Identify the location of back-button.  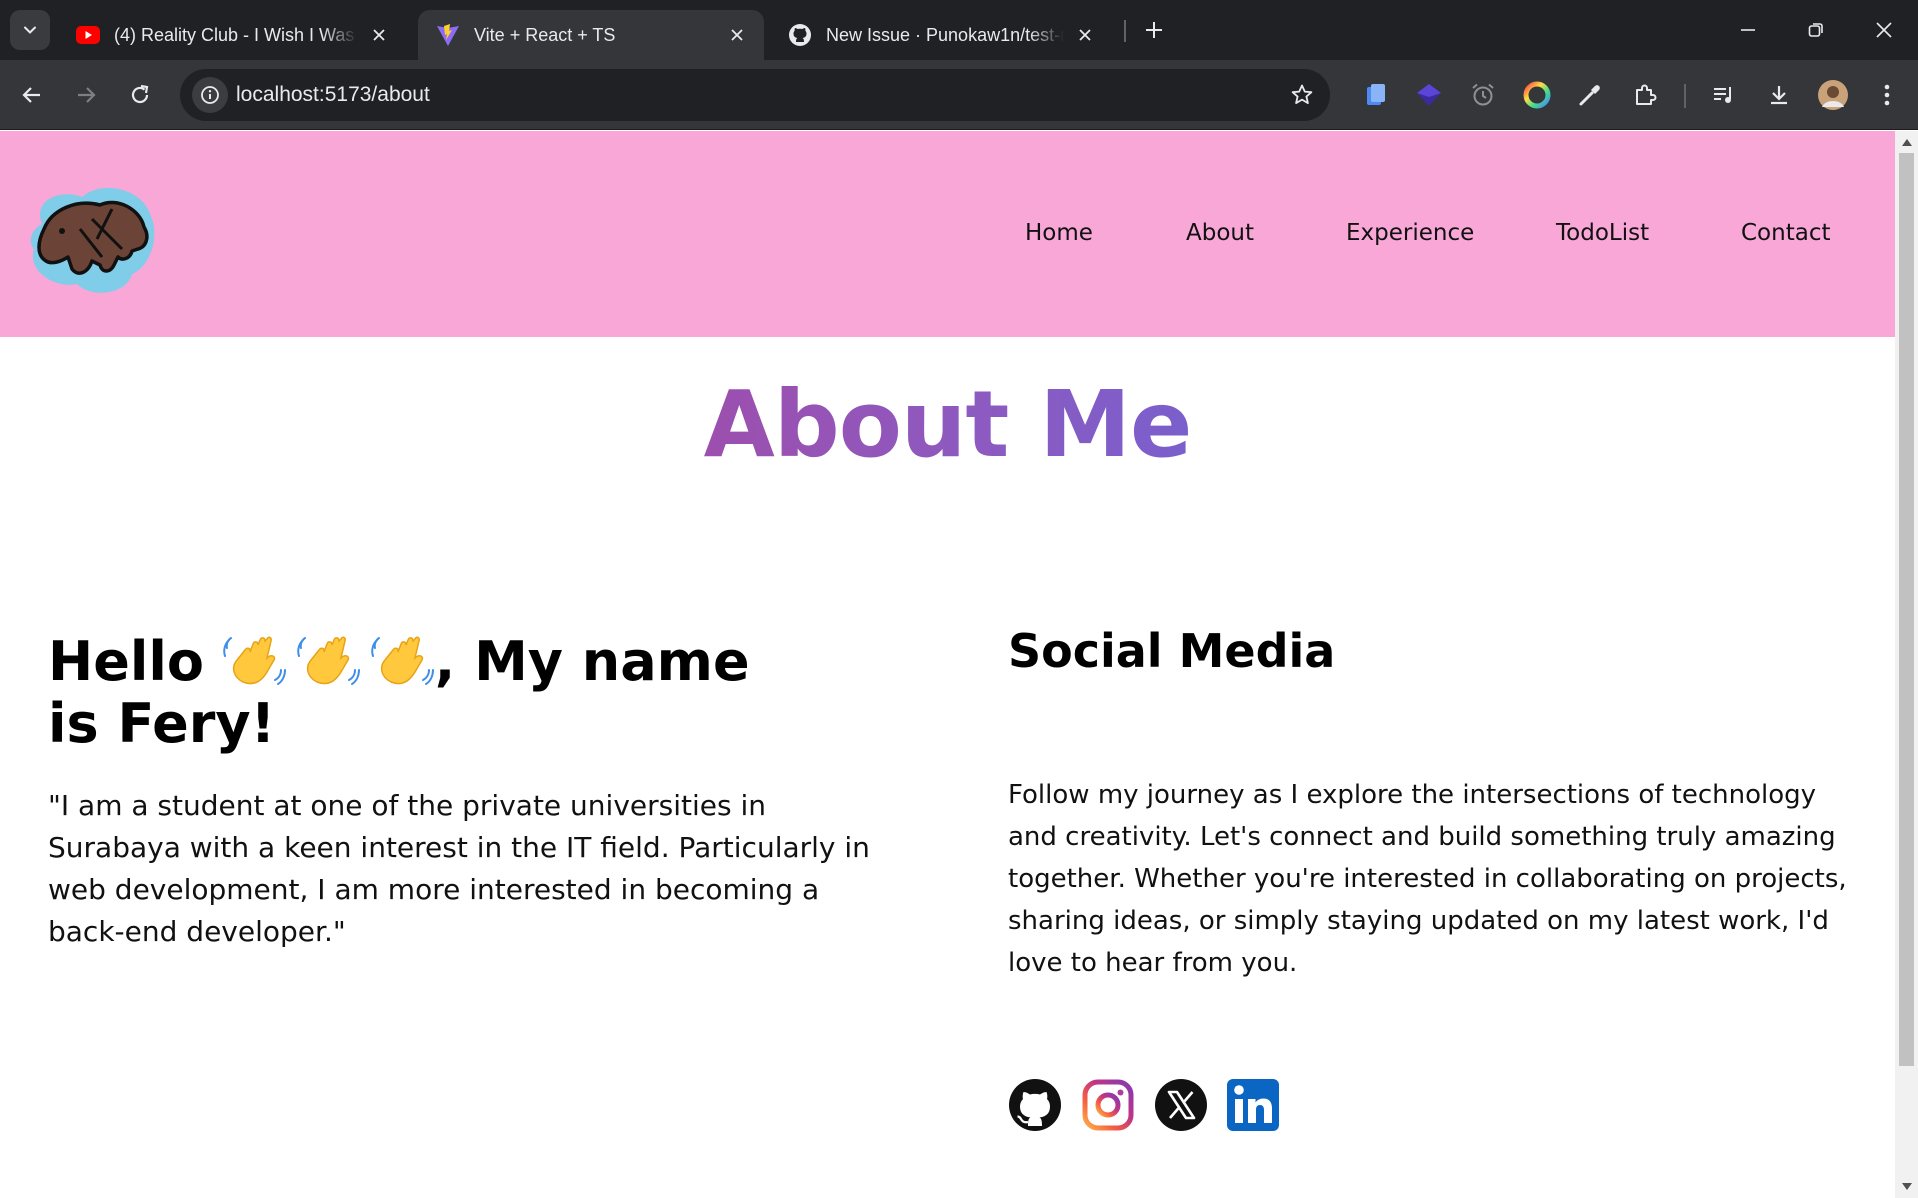
(32, 95).